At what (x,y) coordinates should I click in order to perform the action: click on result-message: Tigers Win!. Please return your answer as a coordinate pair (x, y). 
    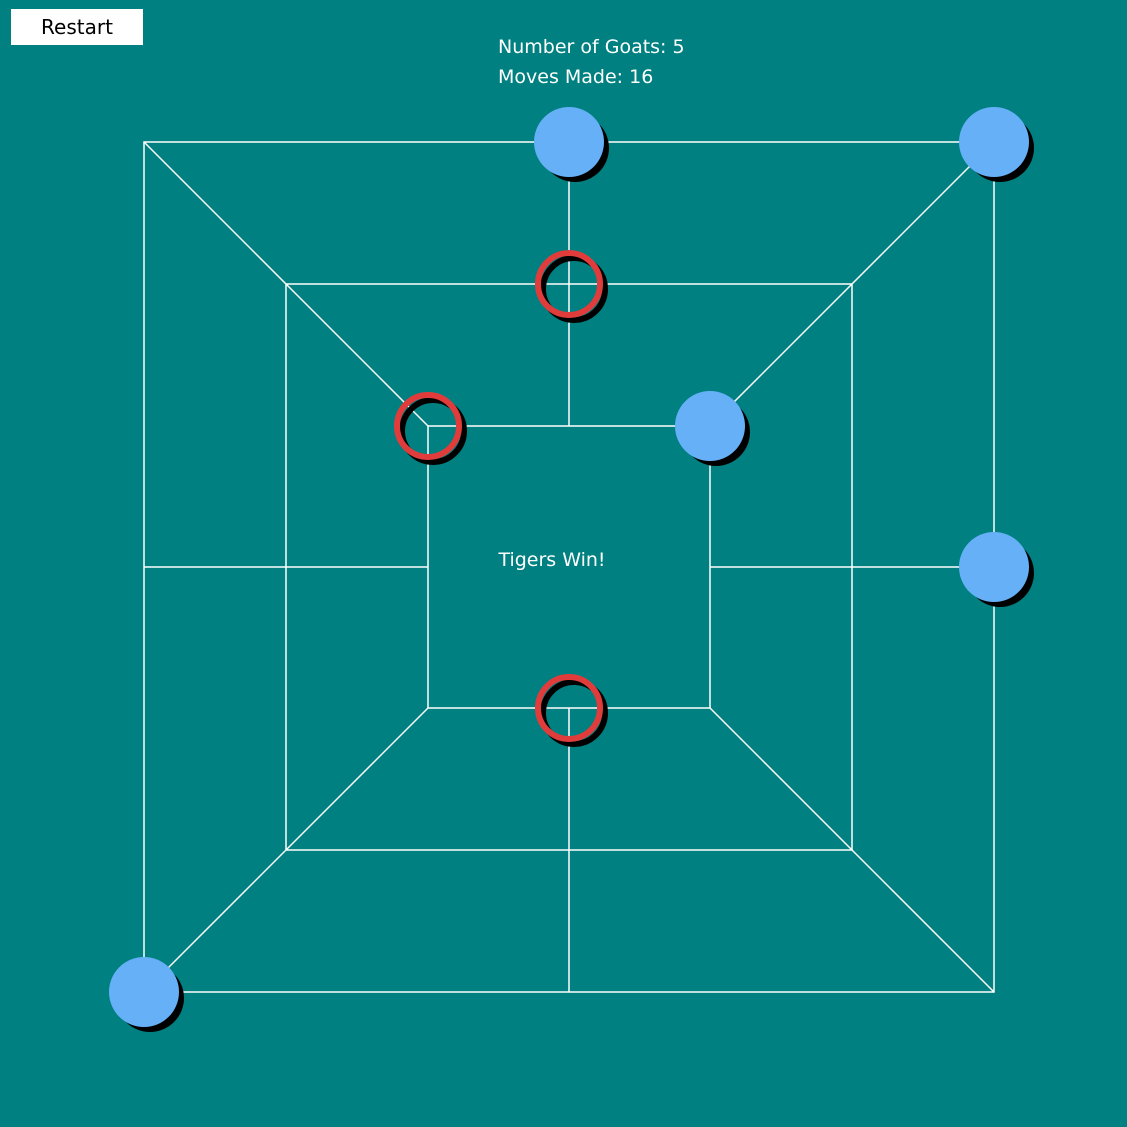
    Looking at the image, I should click on (551, 560).